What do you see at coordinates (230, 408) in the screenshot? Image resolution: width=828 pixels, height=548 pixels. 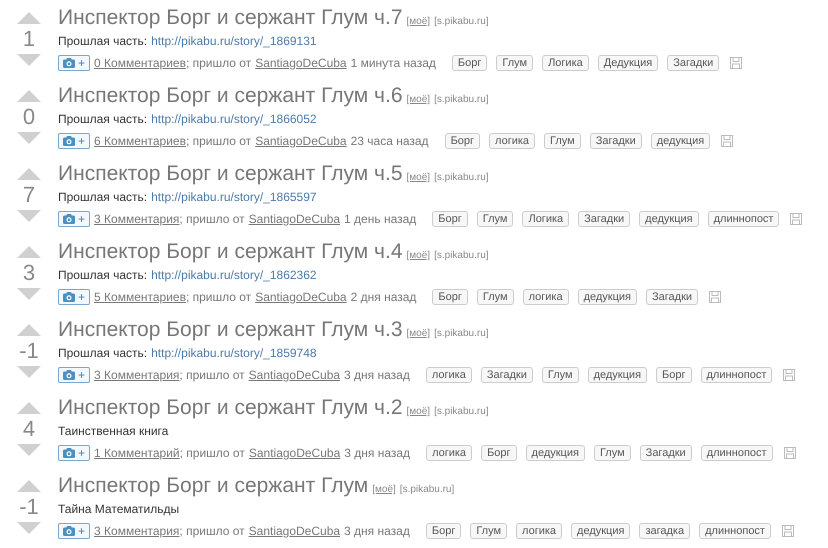 I see `post-title: Инспектор Борг и сержант Глум ч.2` at bounding box center [230, 408].